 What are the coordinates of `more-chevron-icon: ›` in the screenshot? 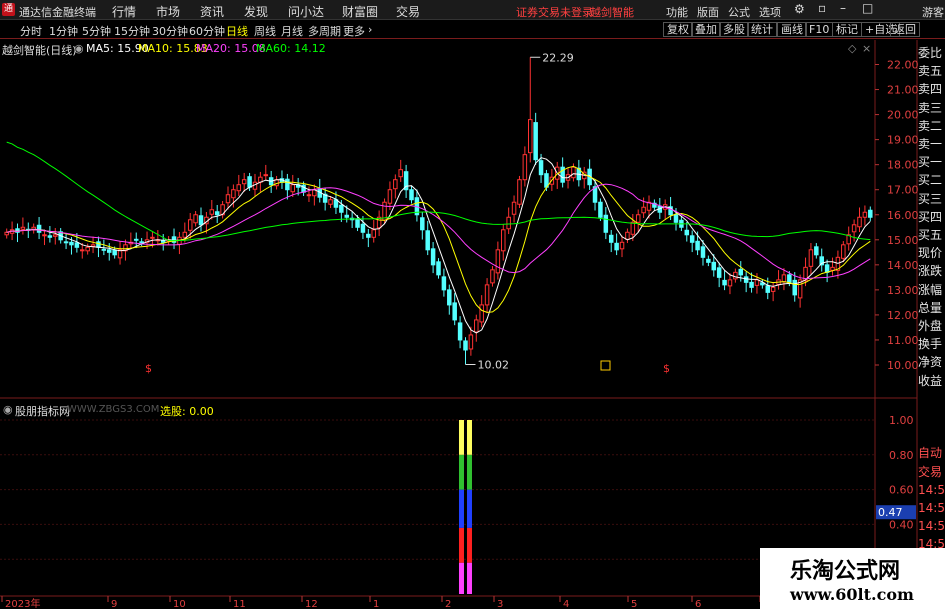 It's located at (370, 29).